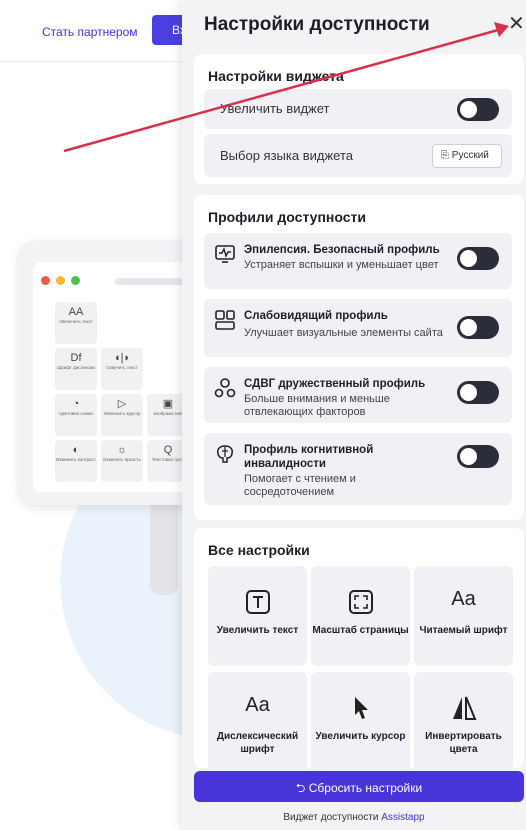 The height and width of the screenshot is (830, 526). I want to click on annotation-arrow, so click(286, 87).